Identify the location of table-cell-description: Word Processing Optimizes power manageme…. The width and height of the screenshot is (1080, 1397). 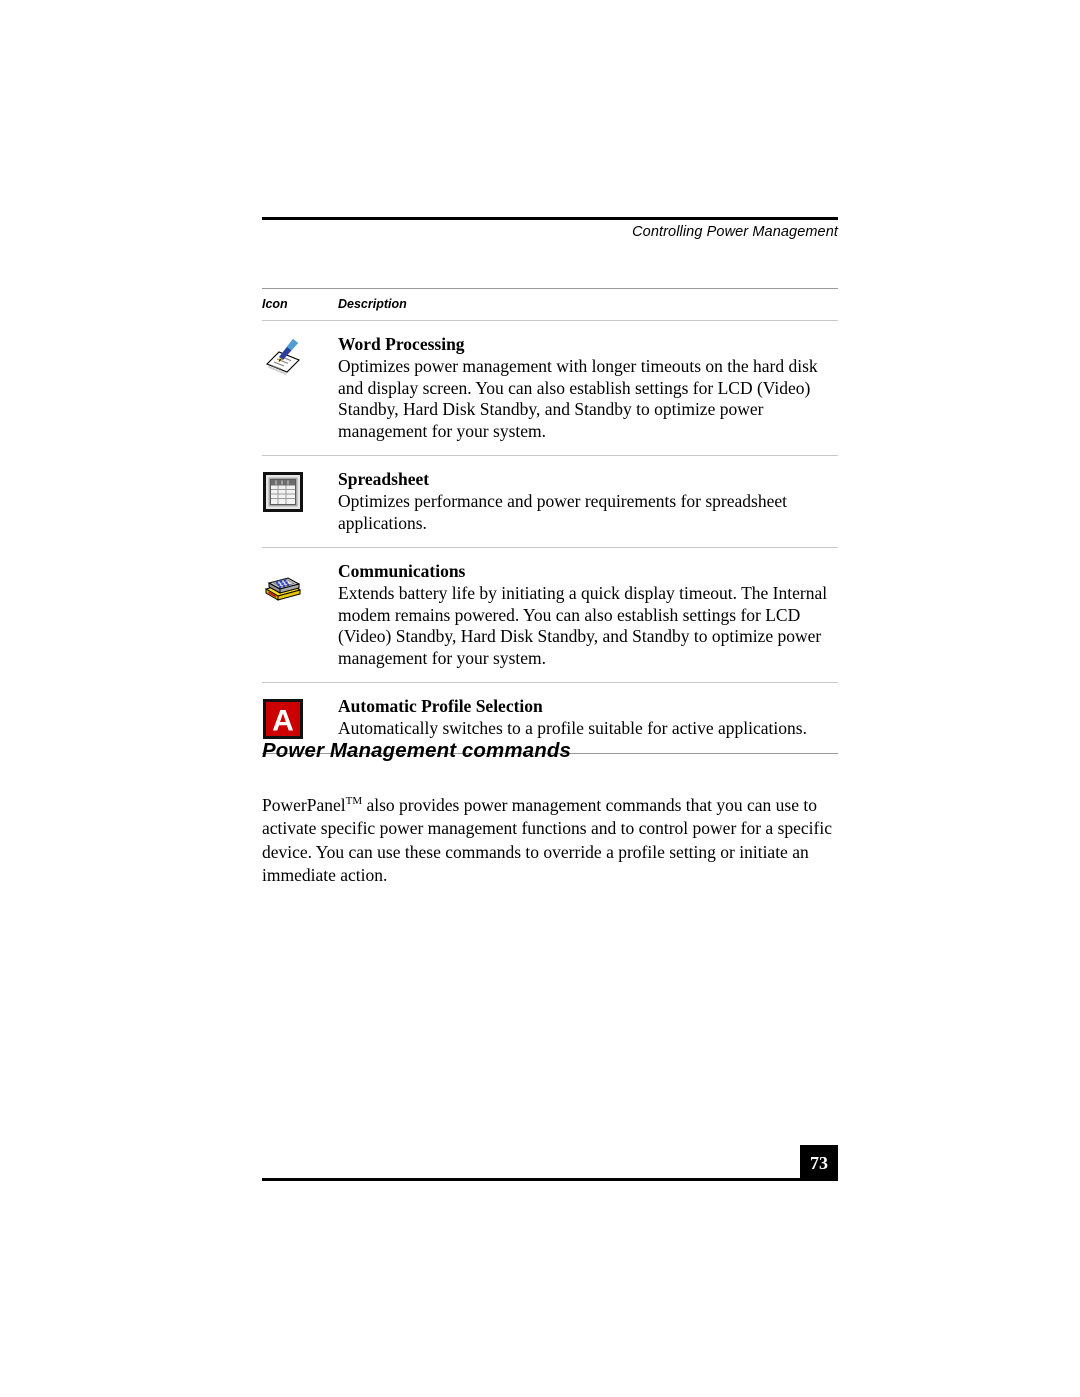
(588, 387).